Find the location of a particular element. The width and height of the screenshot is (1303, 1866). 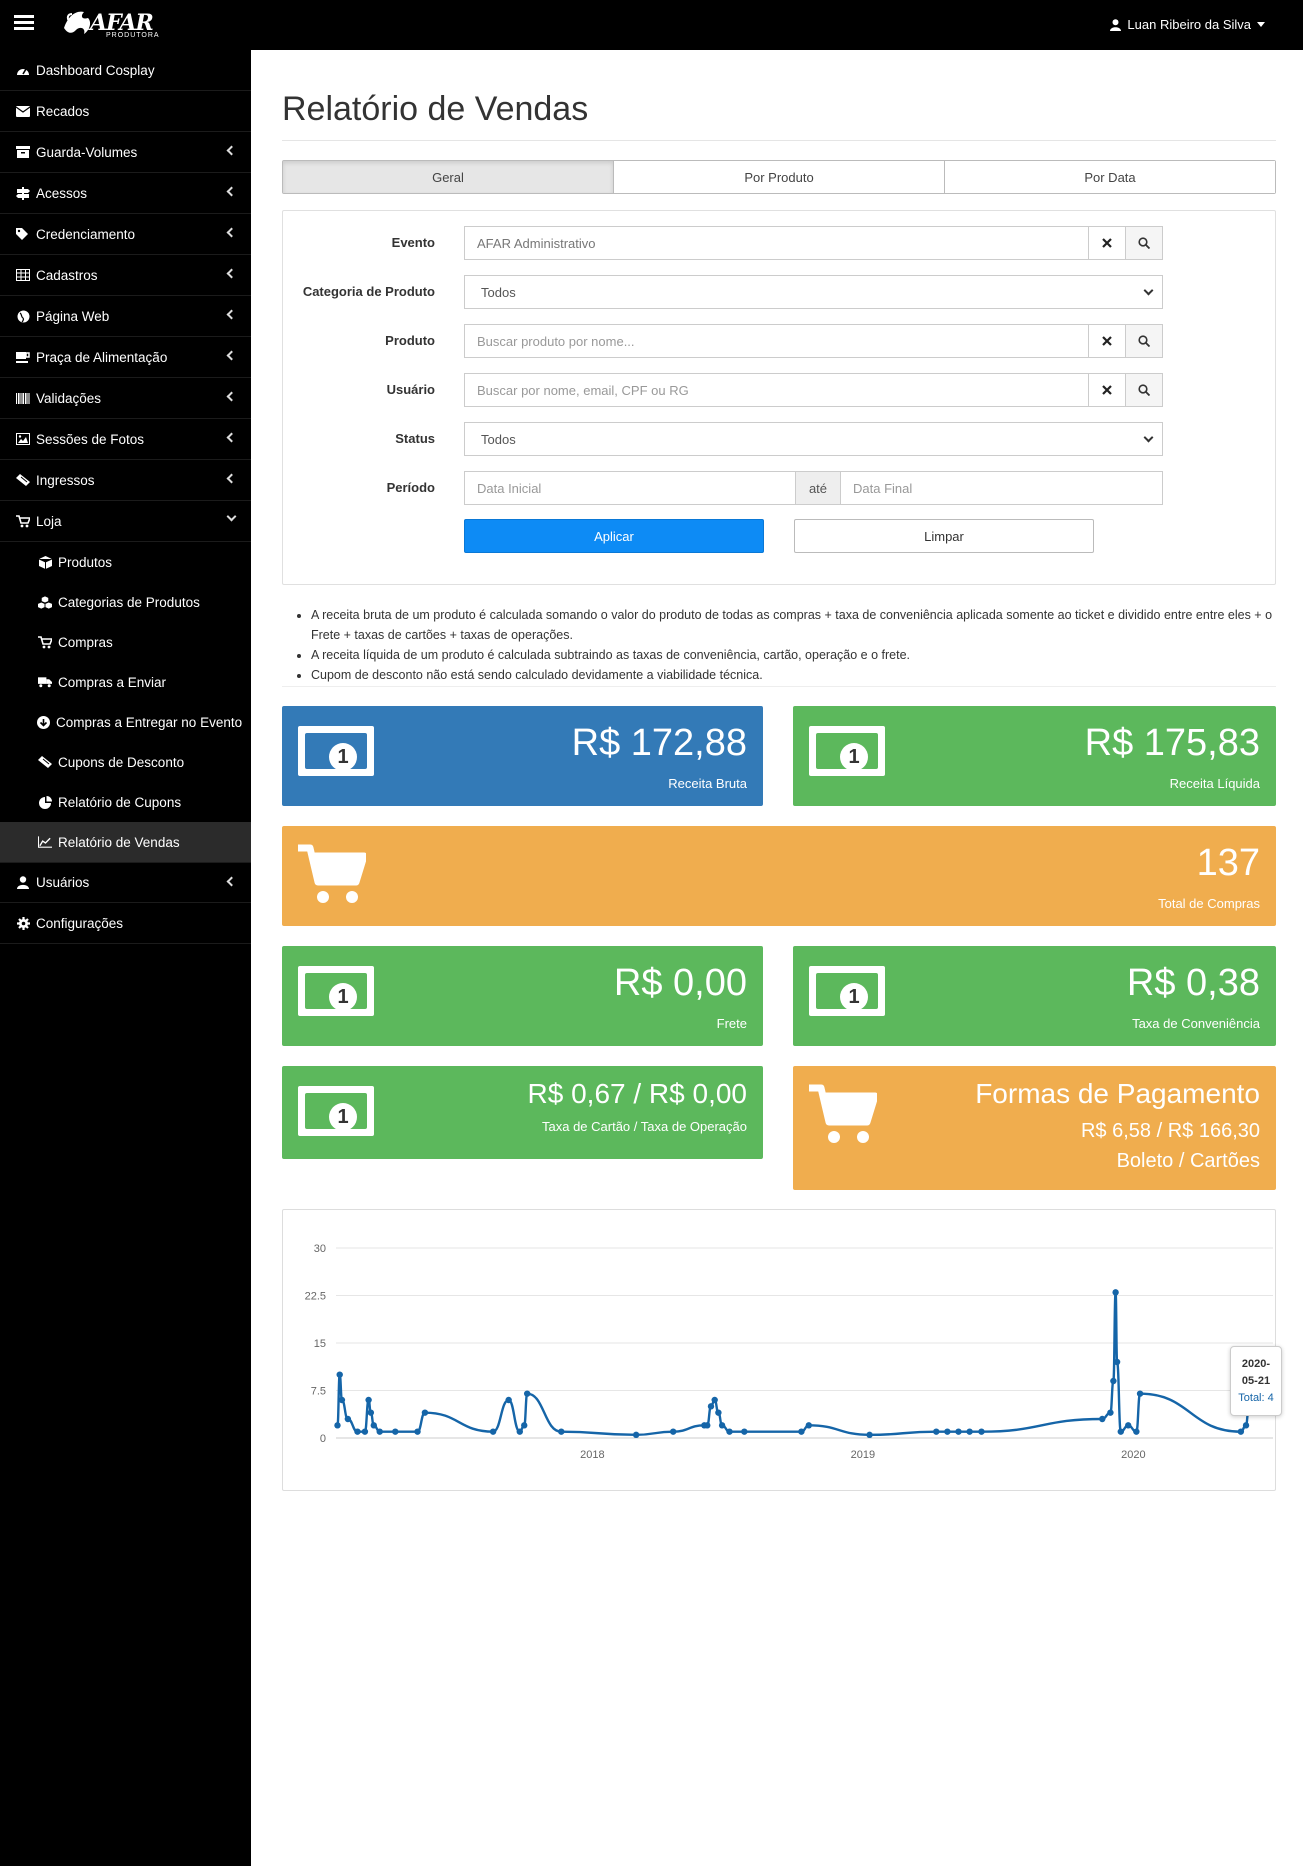

sidebar-subitem-relatorio-cupons: Relatório de Cupons is located at coordinates (125, 802).